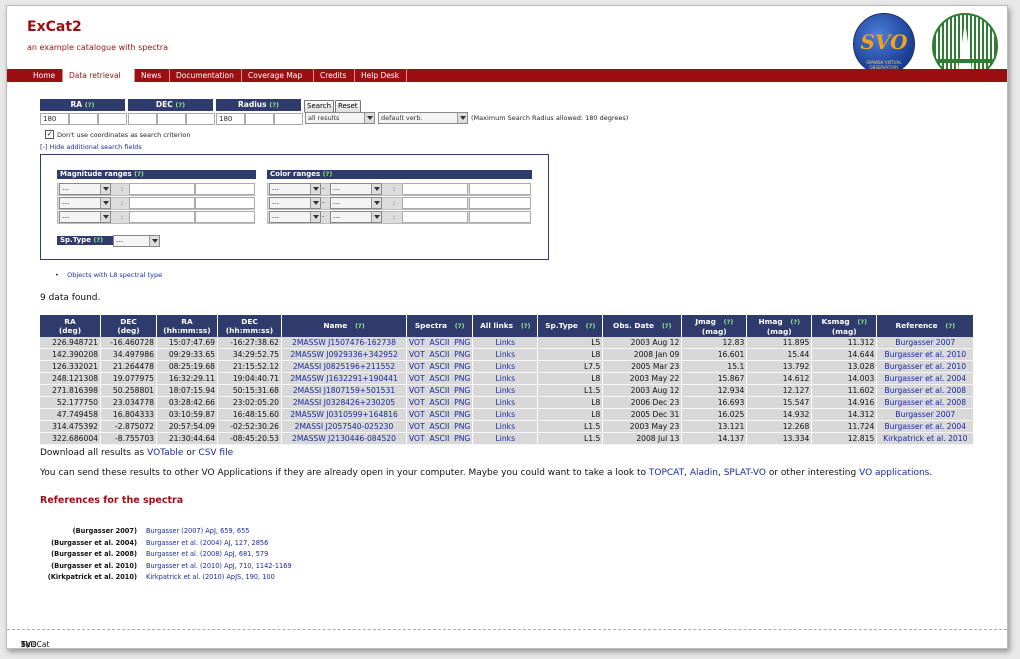  What do you see at coordinates (112, 119) in the screenshot?
I see `ra-seconds-input` at bounding box center [112, 119].